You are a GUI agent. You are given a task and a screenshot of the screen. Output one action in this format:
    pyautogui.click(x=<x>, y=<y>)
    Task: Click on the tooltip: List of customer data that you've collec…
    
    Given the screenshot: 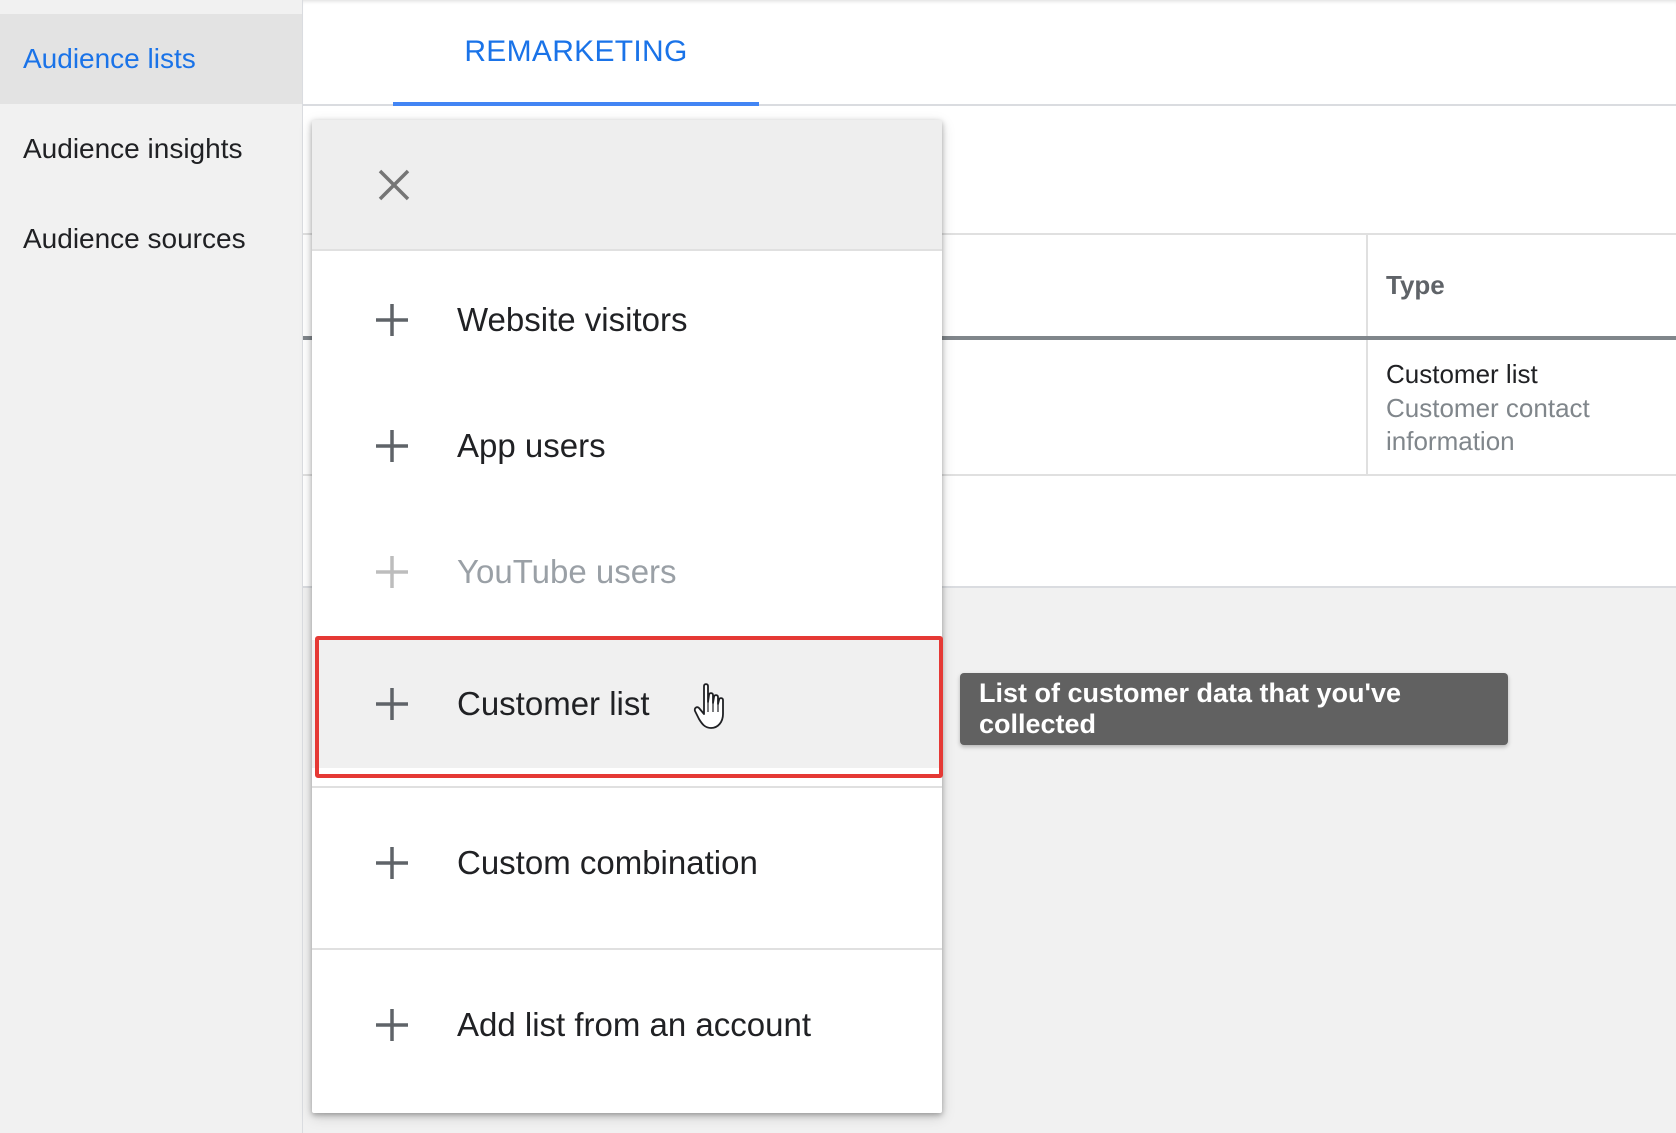 What is the action you would take?
    pyautogui.click(x=1234, y=709)
    